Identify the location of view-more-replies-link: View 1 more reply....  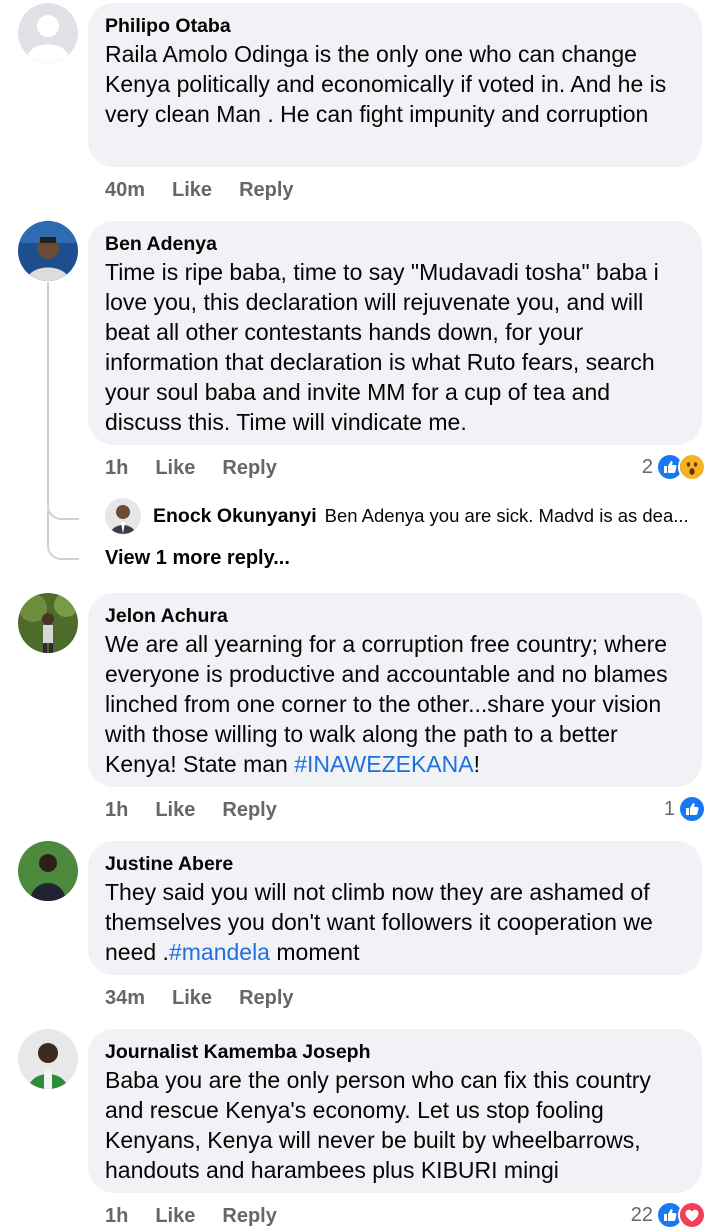
(197, 558).